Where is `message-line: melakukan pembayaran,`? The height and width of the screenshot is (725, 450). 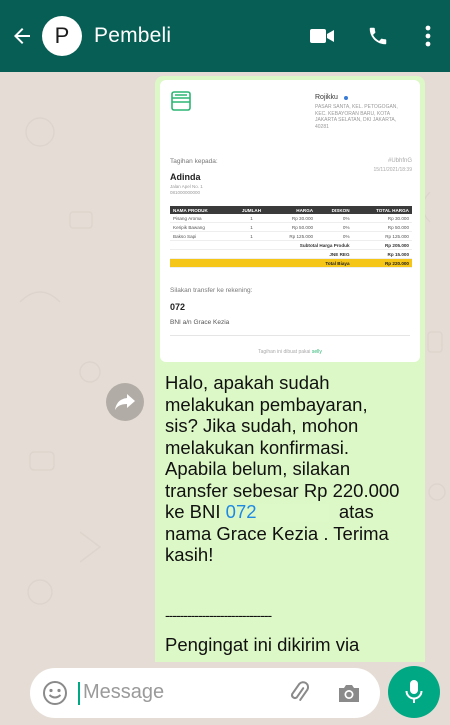
message-line: melakukan pembayaran, is located at coordinates (266, 404).